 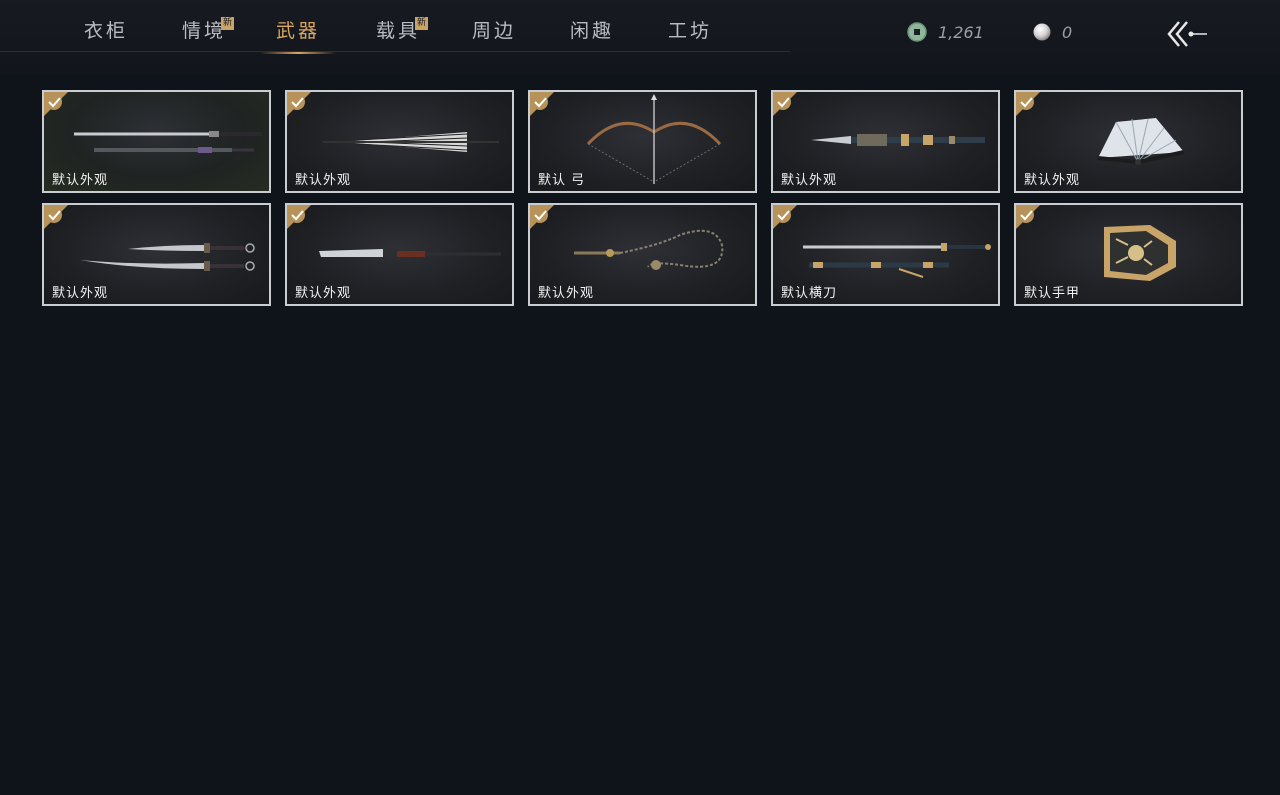 I want to click on tab-peripherals: 周边, so click(x=494, y=34).